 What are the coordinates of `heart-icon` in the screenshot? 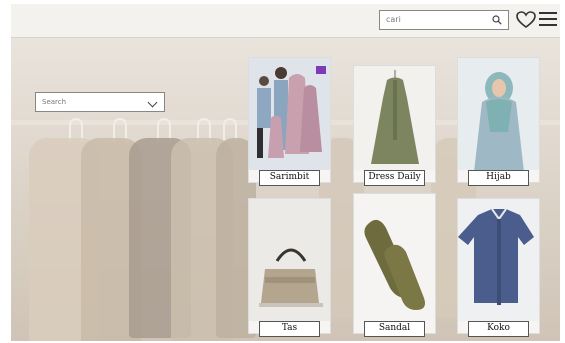 It's located at (526, 20).